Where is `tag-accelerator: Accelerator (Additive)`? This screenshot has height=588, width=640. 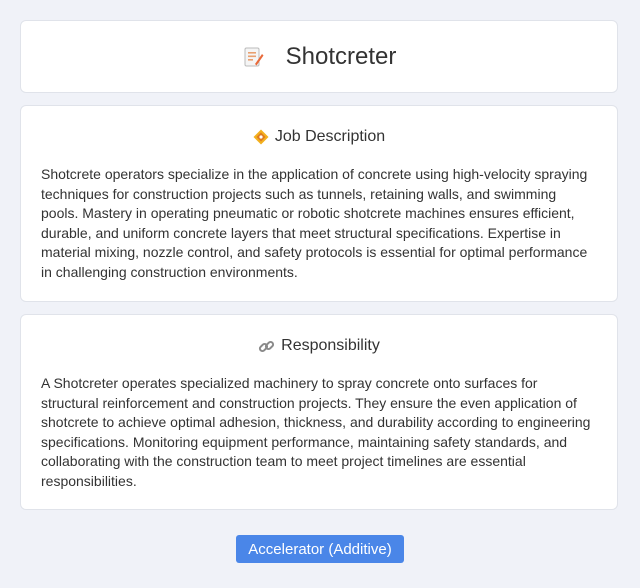
tag-accelerator: Accelerator (Additive) is located at coordinates (320, 549).